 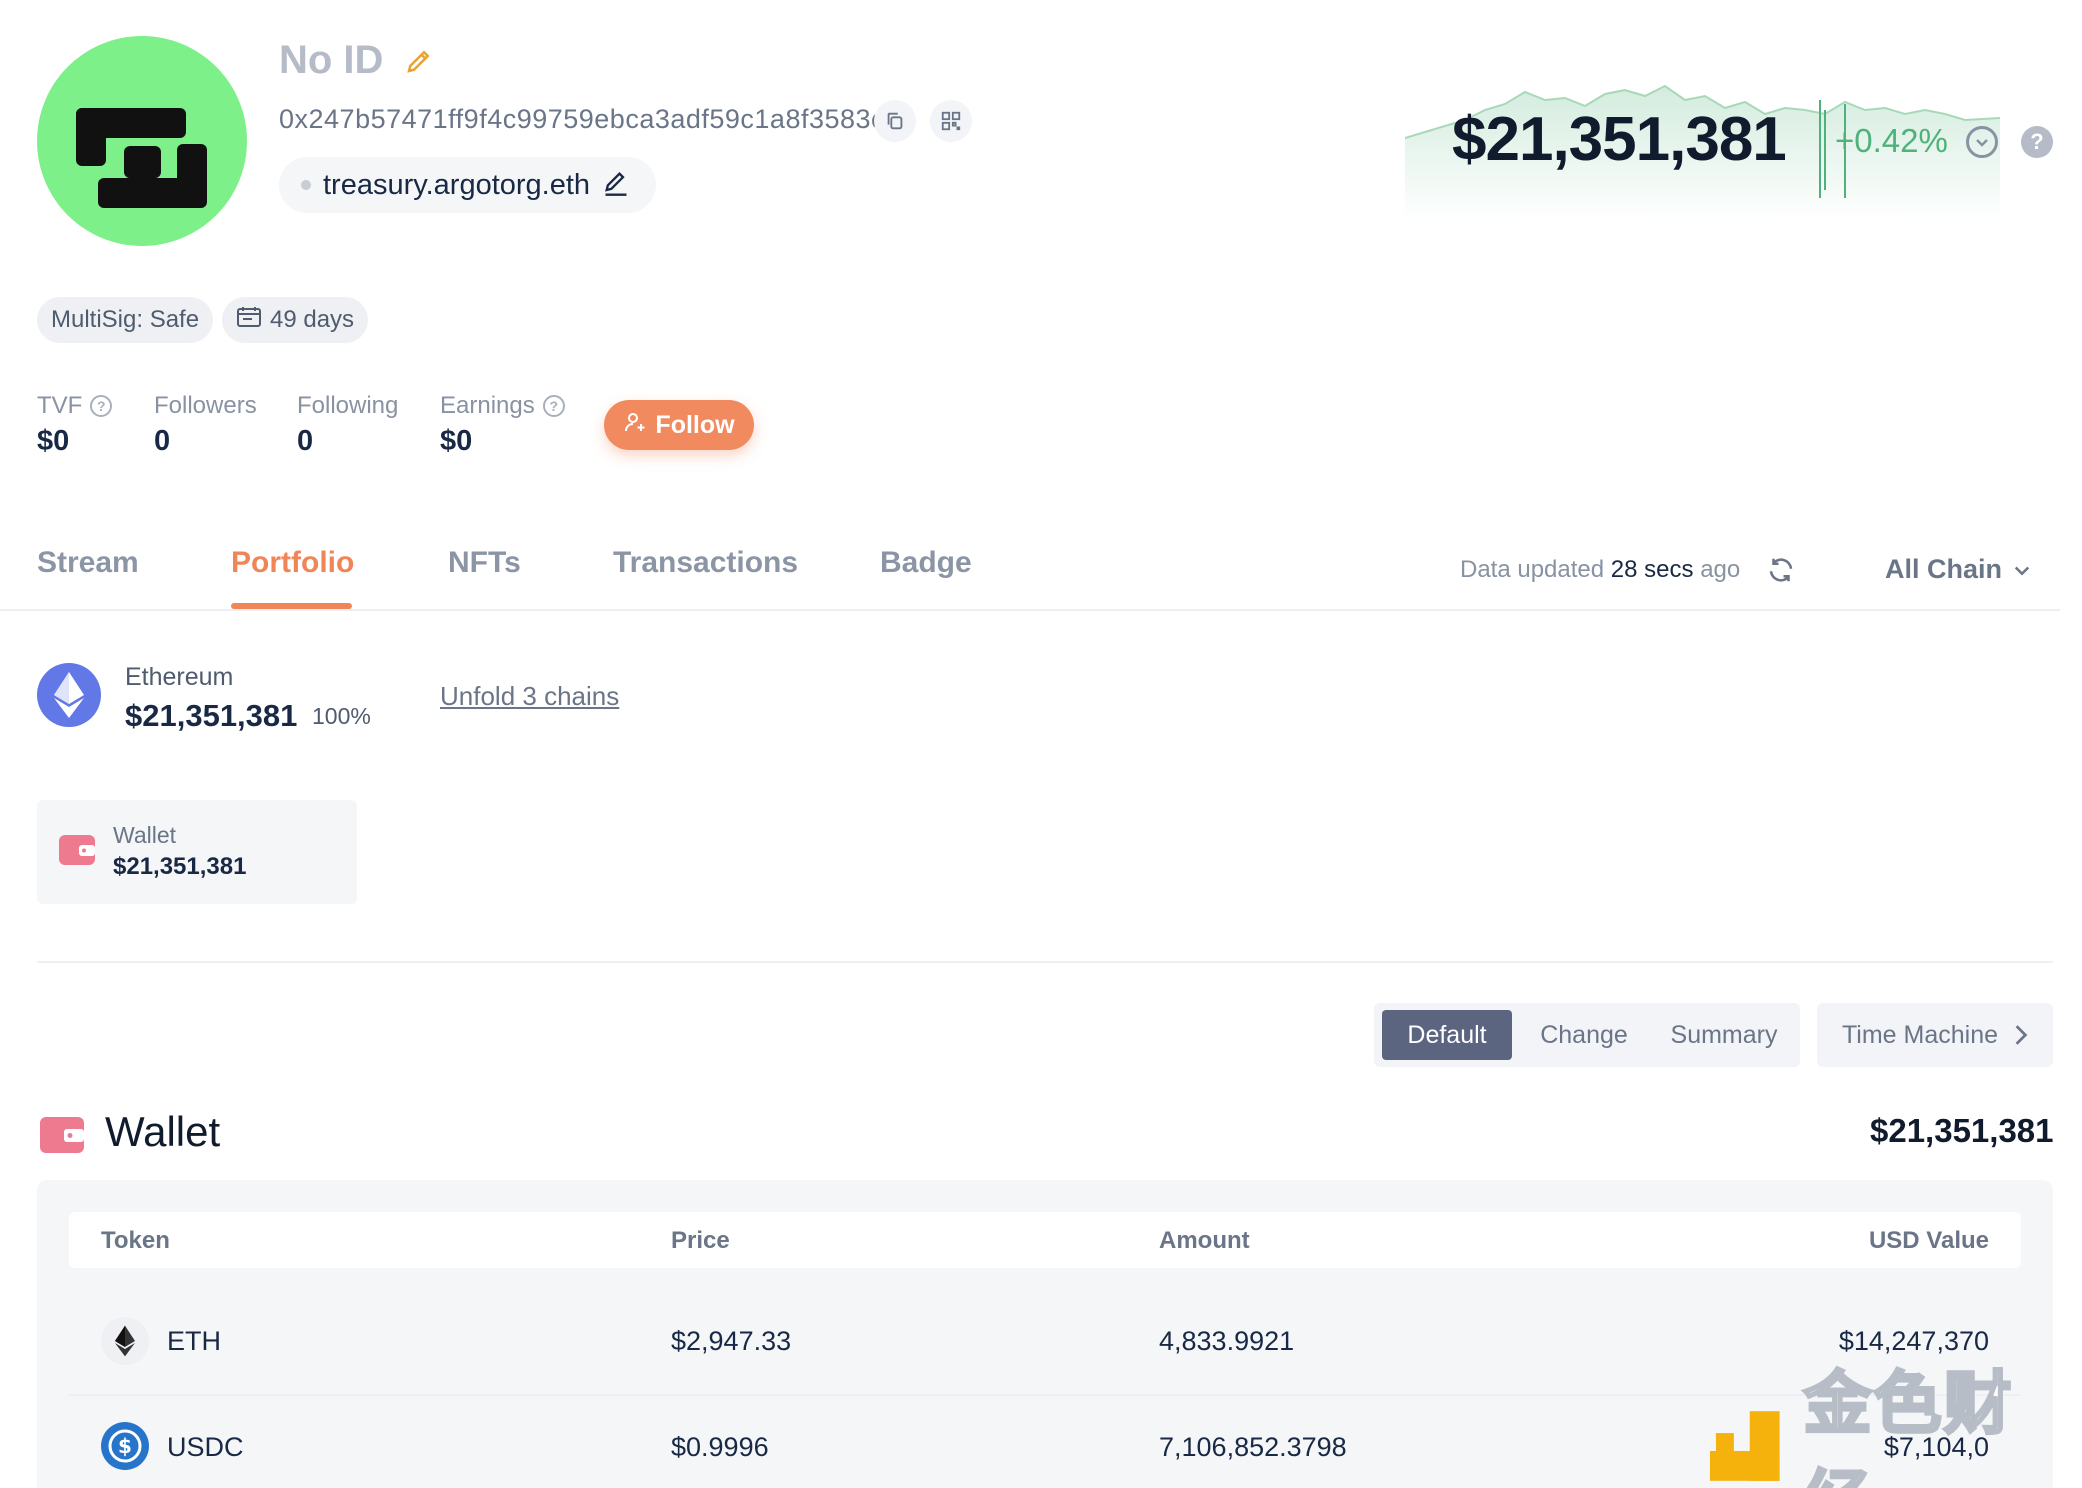 What do you see at coordinates (53, 441) in the screenshot?
I see `stat-tvf-value: $0` at bounding box center [53, 441].